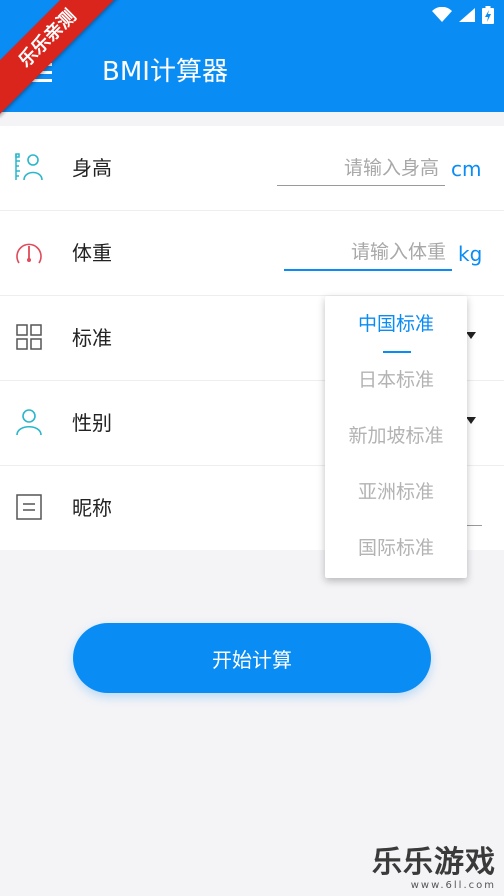 This screenshot has height=896, width=504. Describe the element at coordinates (396, 380) in the screenshot. I see `dropdown-option-japan: 日本标准` at that location.